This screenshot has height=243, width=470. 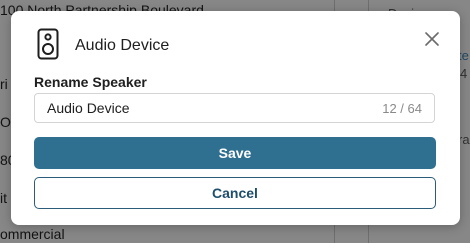 I want to click on close-icon, so click(x=432, y=39).